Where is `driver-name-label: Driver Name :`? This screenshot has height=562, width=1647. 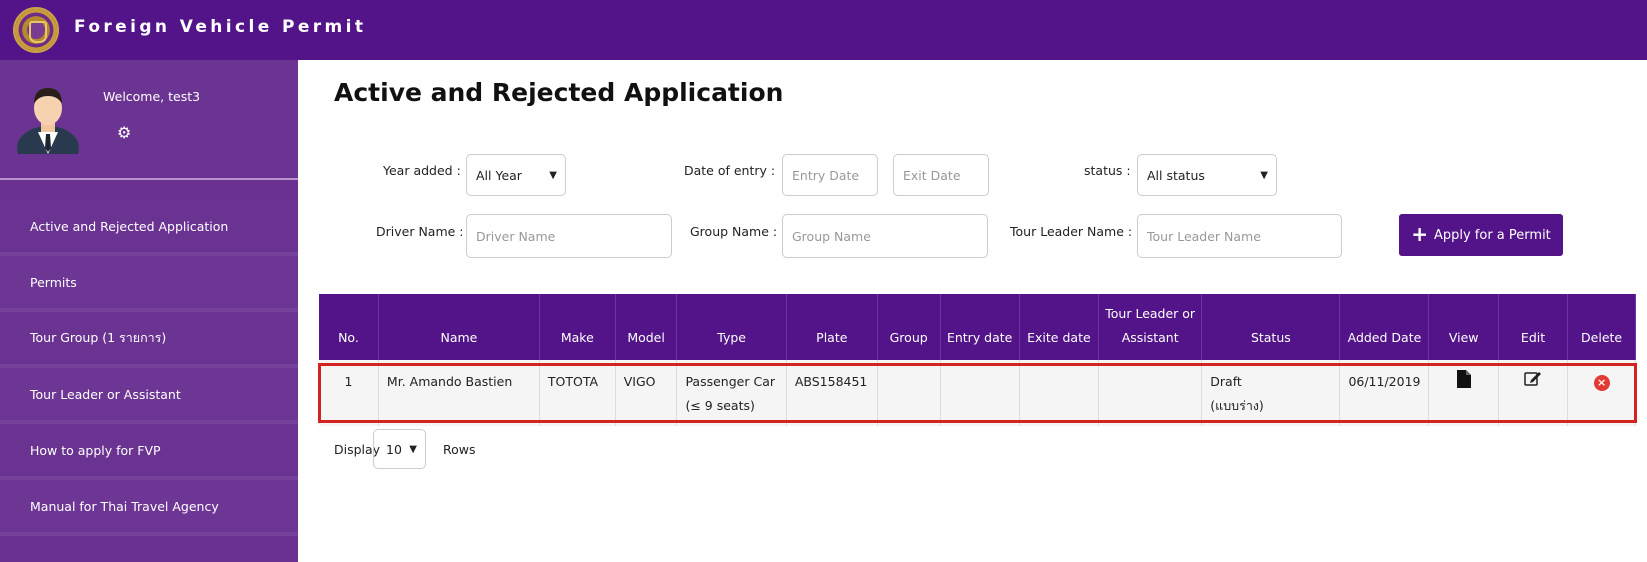
driver-name-label: Driver Name : is located at coordinates (420, 231).